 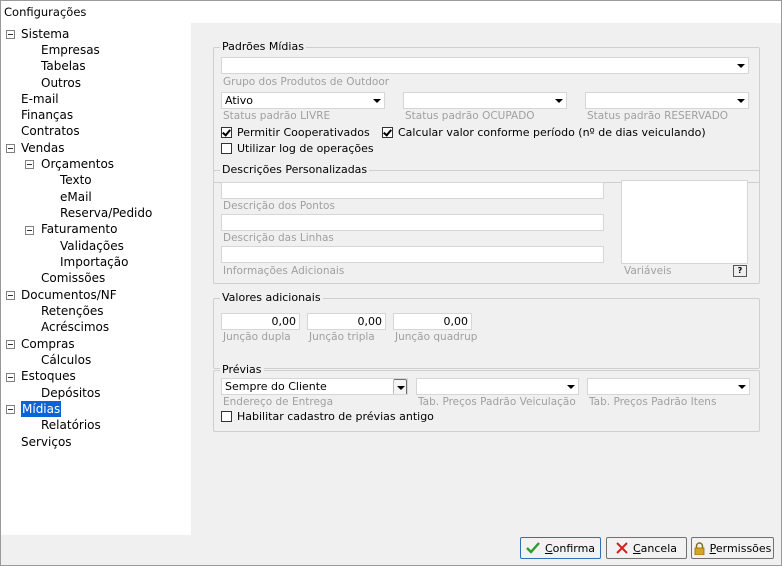 What do you see at coordinates (412, 222) in the screenshot?
I see `descricao-linhas-input` at bounding box center [412, 222].